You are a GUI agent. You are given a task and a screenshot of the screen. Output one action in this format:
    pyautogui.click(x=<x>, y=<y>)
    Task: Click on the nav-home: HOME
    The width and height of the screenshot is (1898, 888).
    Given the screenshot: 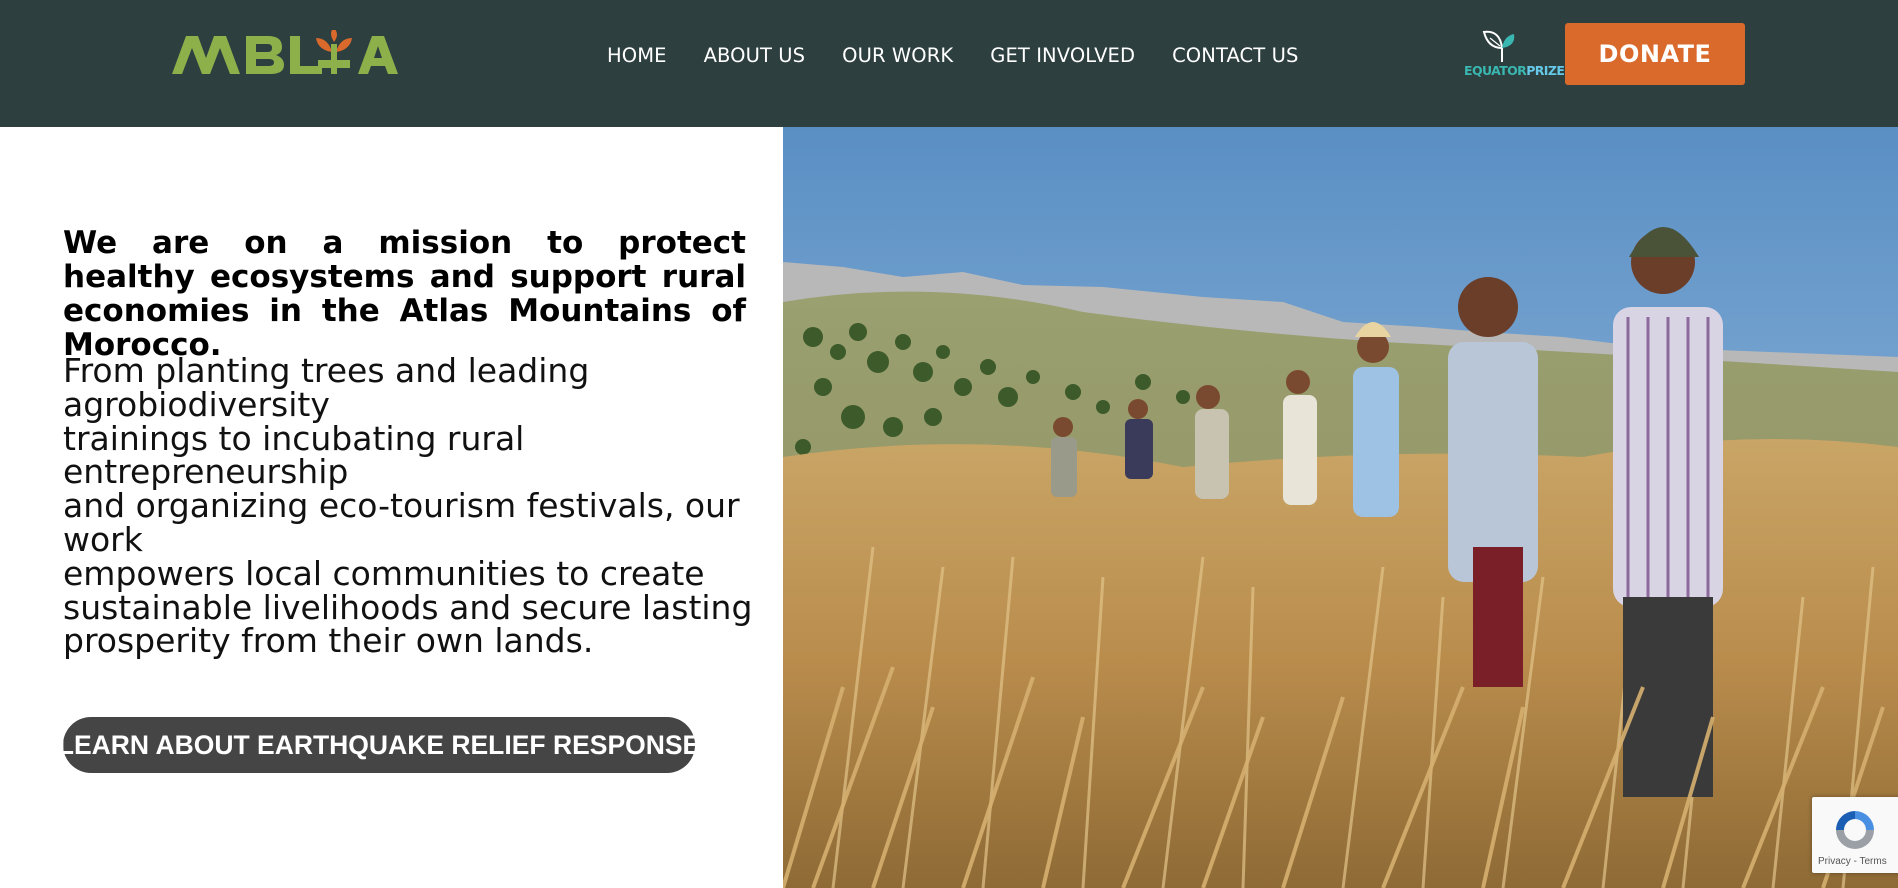 What is the action you would take?
    pyautogui.click(x=637, y=55)
    